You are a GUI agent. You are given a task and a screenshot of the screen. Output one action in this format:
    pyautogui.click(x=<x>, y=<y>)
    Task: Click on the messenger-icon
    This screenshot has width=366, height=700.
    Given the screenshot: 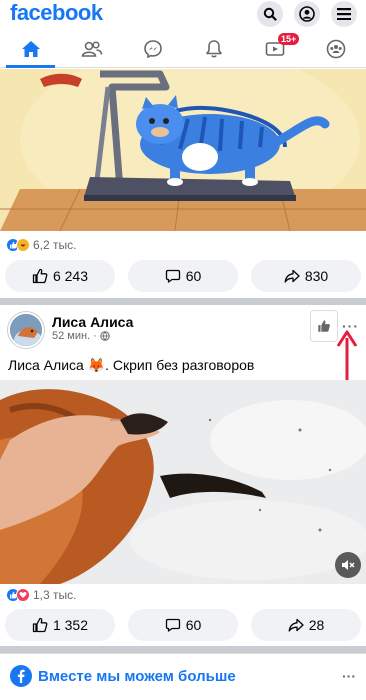 What is the action you would take?
    pyautogui.click(x=152, y=49)
    